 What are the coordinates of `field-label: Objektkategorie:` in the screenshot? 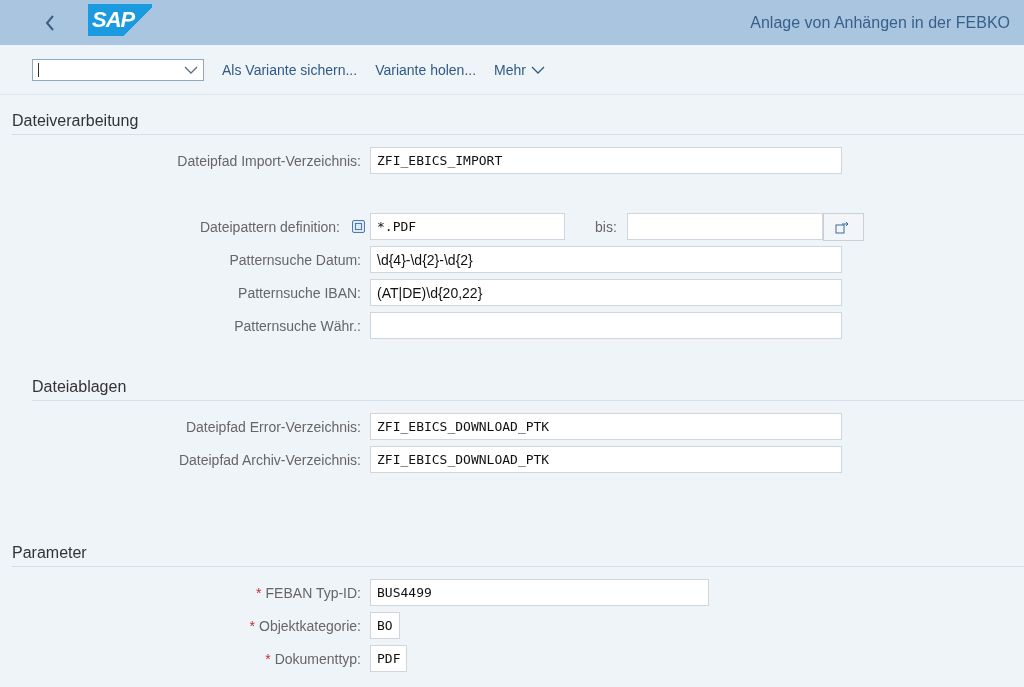 It's located at (310, 625).